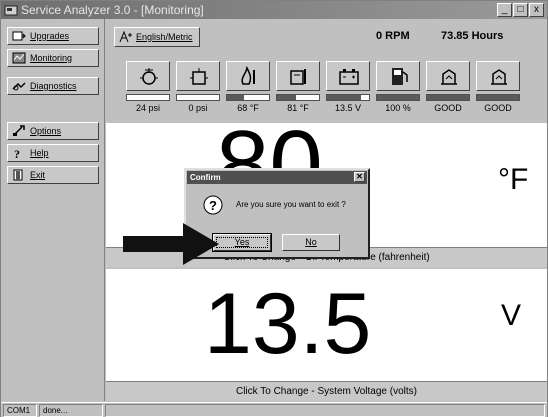  Describe the element at coordinates (511, 315) in the screenshot. I see `voltage-unit: V` at that location.